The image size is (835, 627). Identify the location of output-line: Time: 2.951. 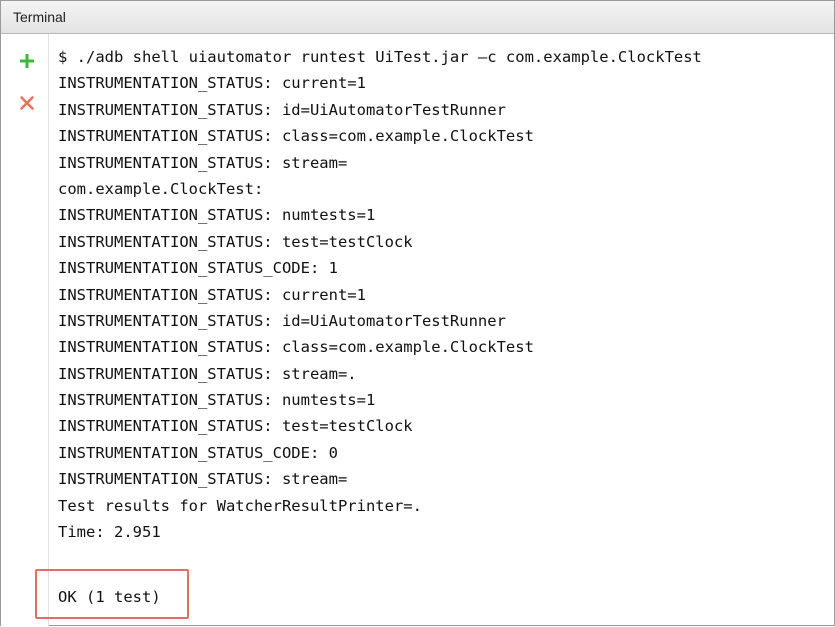
(109, 532).